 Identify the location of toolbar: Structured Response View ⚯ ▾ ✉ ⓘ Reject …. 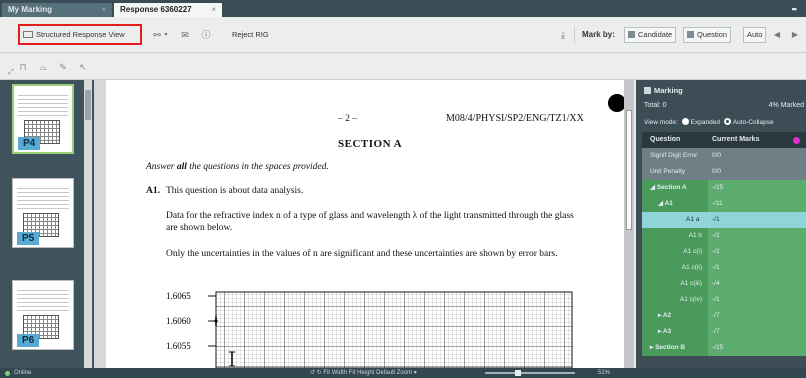
(403, 35).